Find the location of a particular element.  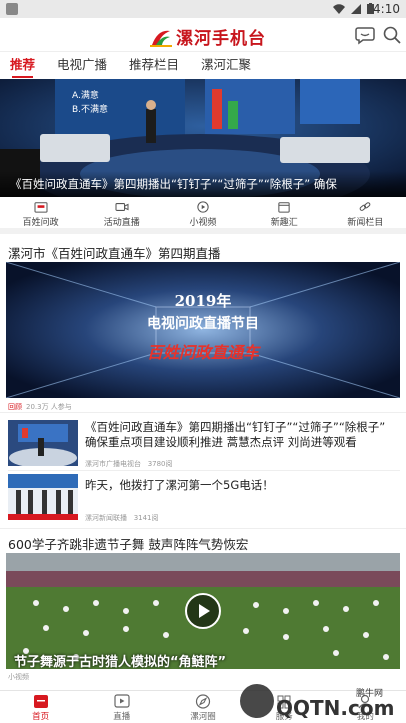

poster-program-logo: 百姓问政直通车 is located at coordinates (202, 352).